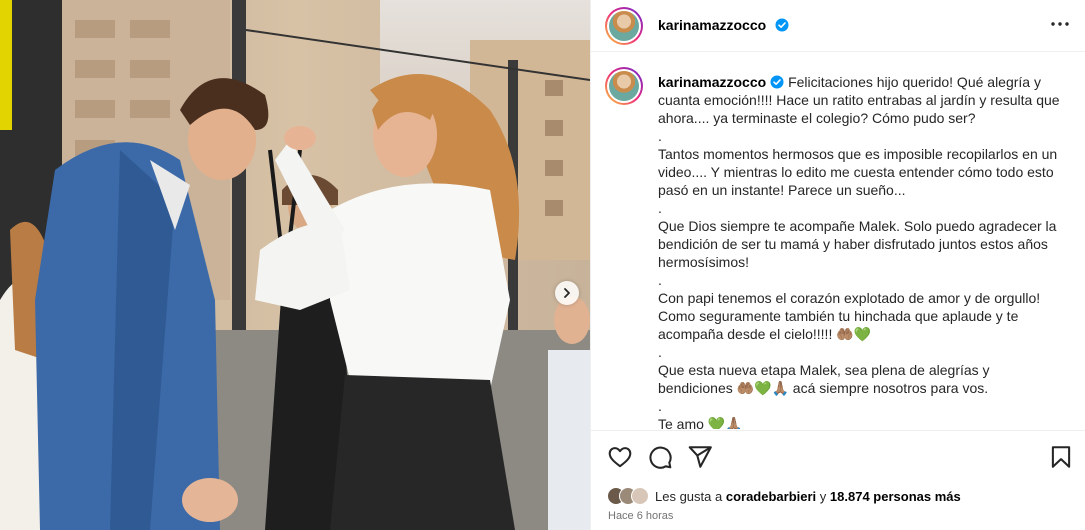 Image resolution: width=1085 pixels, height=530 pixels. What do you see at coordinates (624, 26) in the screenshot?
I see `author-avatar` at bounding box center [624, 26].